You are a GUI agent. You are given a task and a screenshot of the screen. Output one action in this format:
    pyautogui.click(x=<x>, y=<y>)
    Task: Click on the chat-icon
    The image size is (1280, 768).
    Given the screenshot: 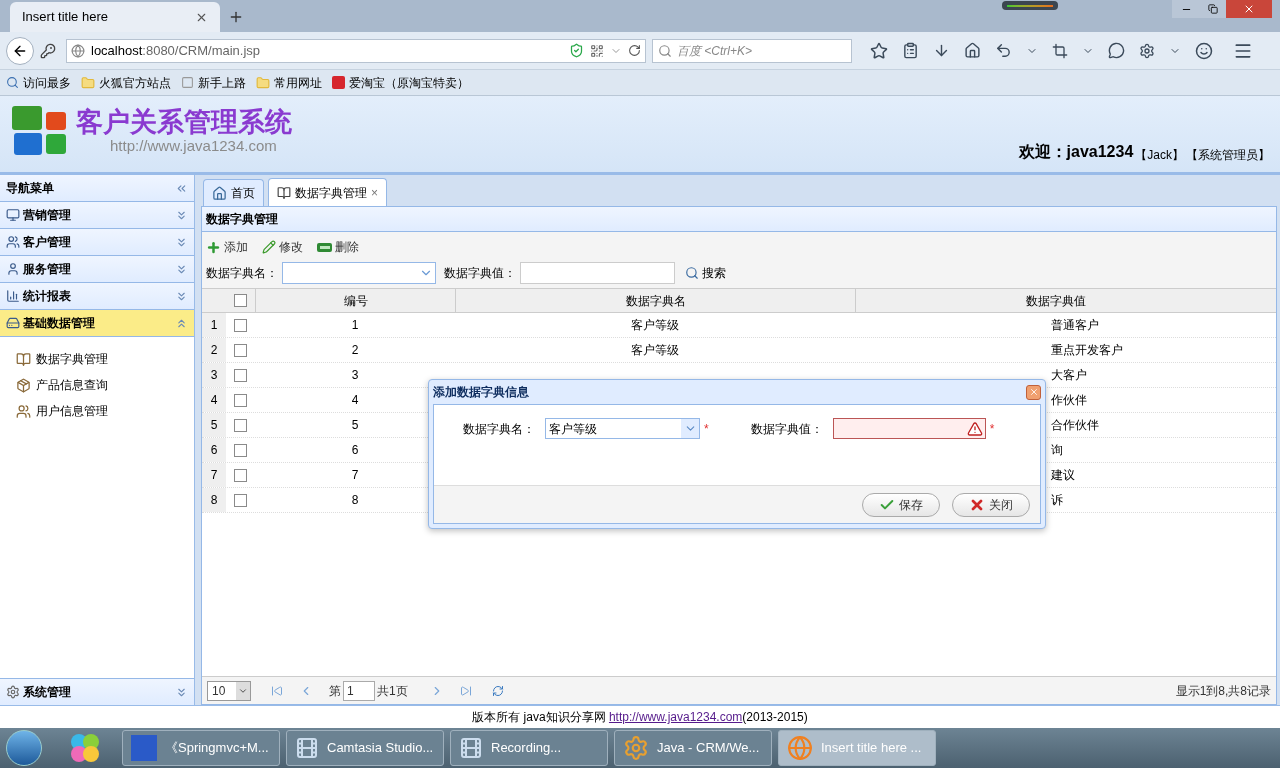 What is the action you would take?
    pyautogui.click(x=1116, y=50)
    